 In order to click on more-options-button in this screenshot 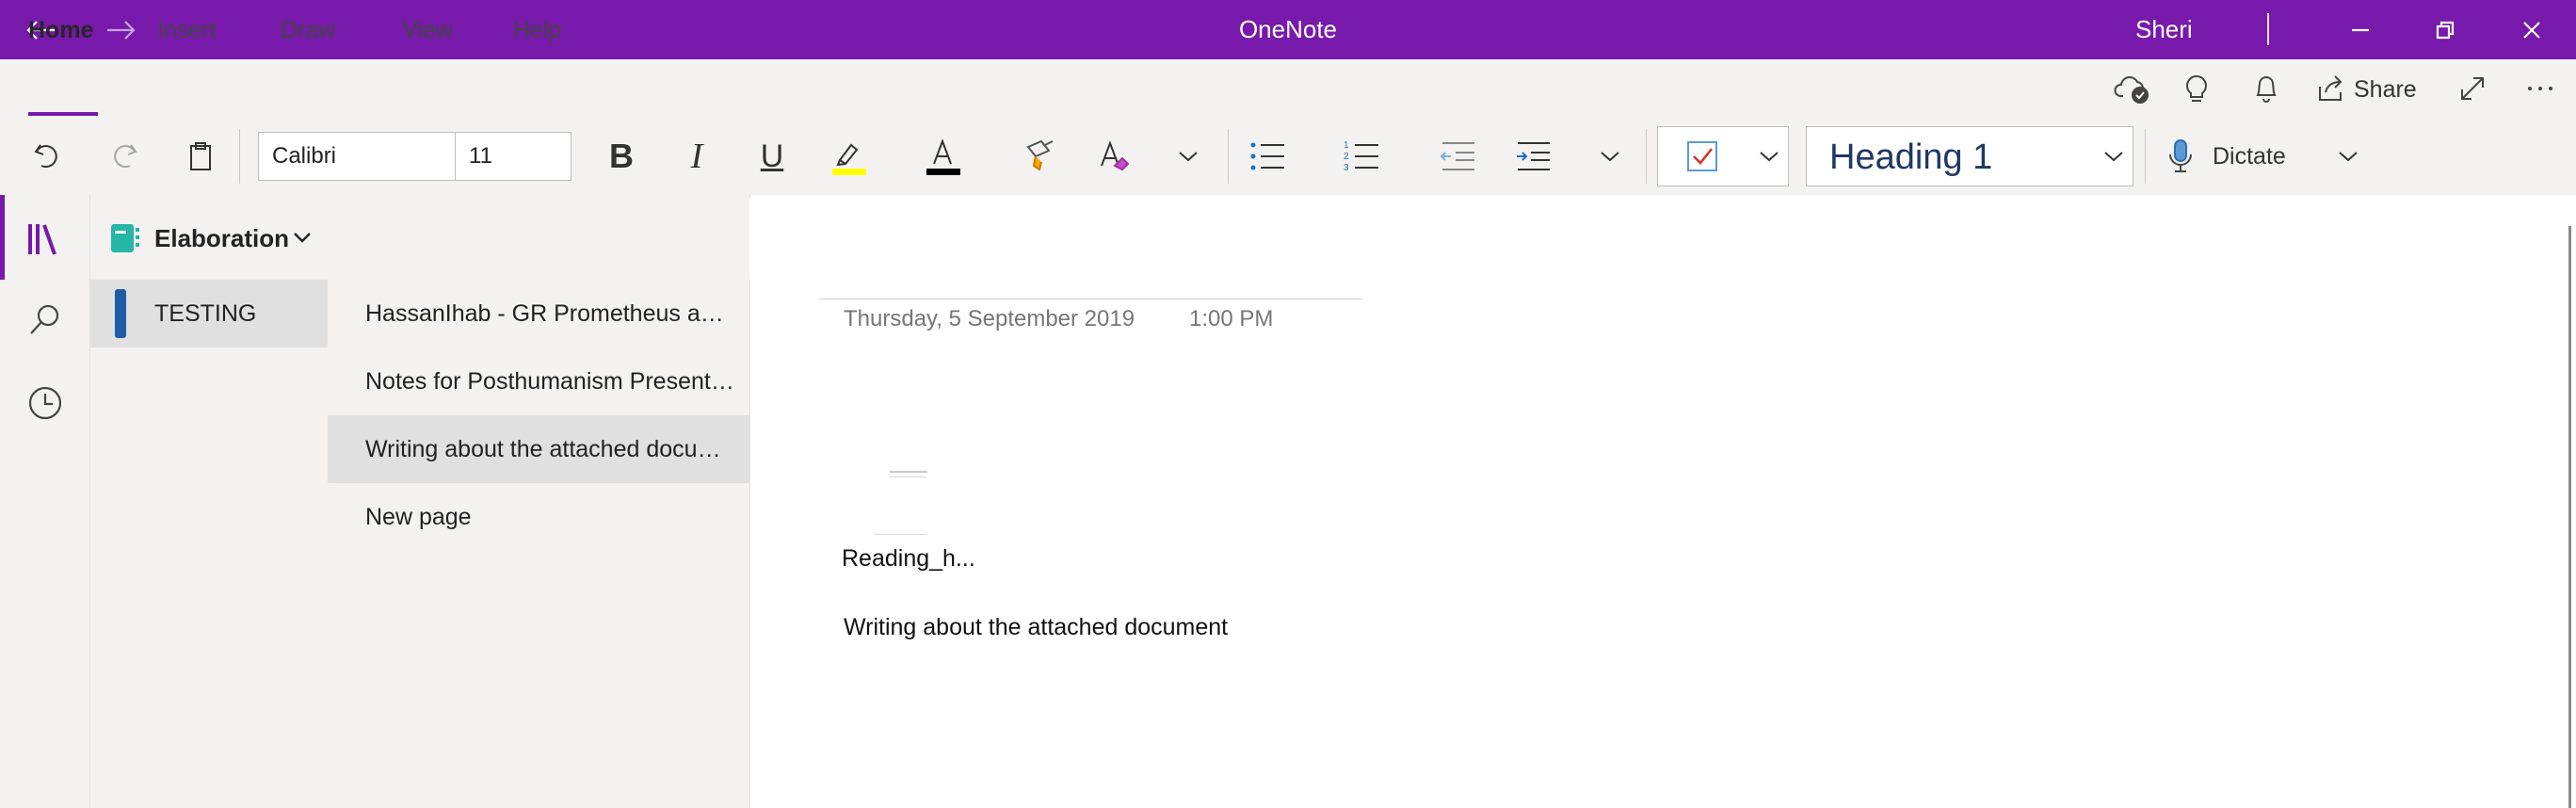, I will do `click(2540, 88)`.